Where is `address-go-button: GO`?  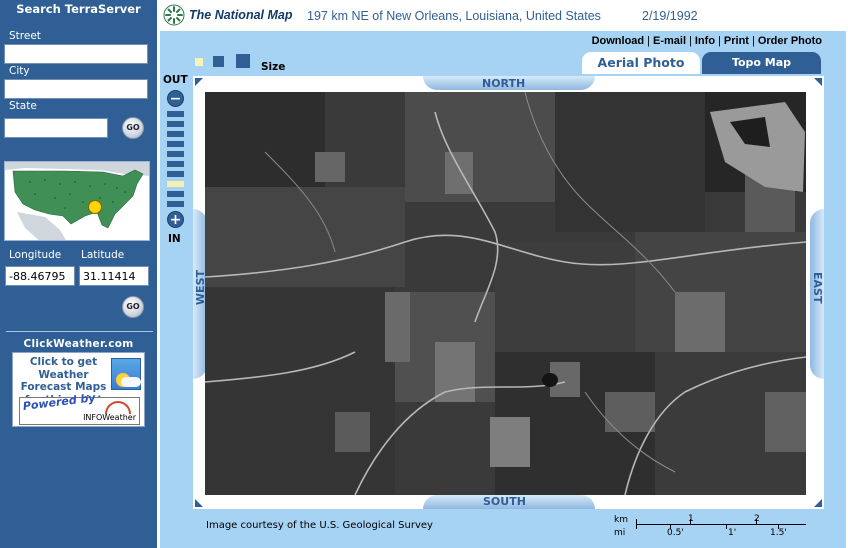
address-go-button: GO is located at coordinates (133, 128).